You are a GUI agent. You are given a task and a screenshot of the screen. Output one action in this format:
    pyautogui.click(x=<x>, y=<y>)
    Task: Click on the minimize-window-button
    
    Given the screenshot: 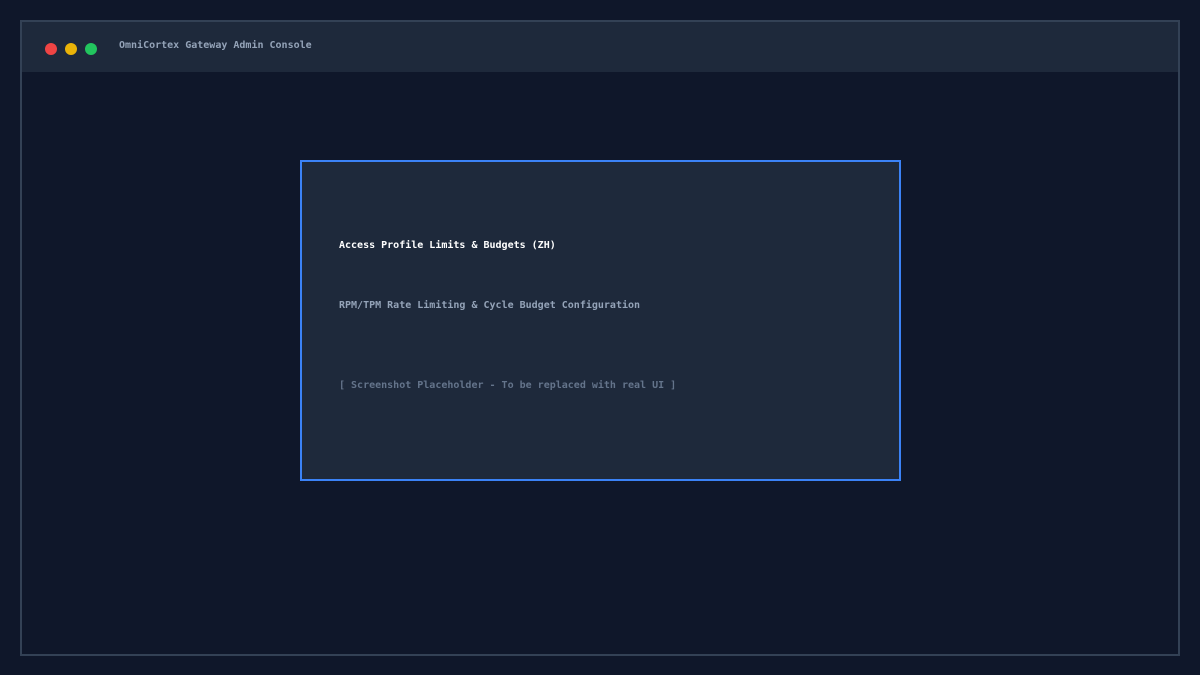 What is the action you would take?
    pyautogui.click(x=71, y=49)
    